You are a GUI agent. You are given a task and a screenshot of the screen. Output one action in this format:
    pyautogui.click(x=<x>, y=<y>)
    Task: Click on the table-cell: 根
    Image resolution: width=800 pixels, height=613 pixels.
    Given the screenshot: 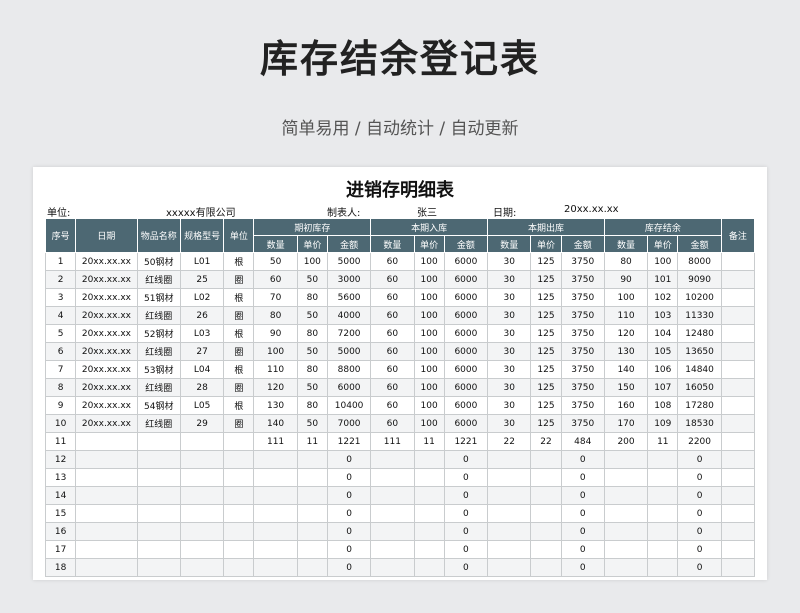 What is the action you would take?
    pyautogui.click(x=239, y=405)
    